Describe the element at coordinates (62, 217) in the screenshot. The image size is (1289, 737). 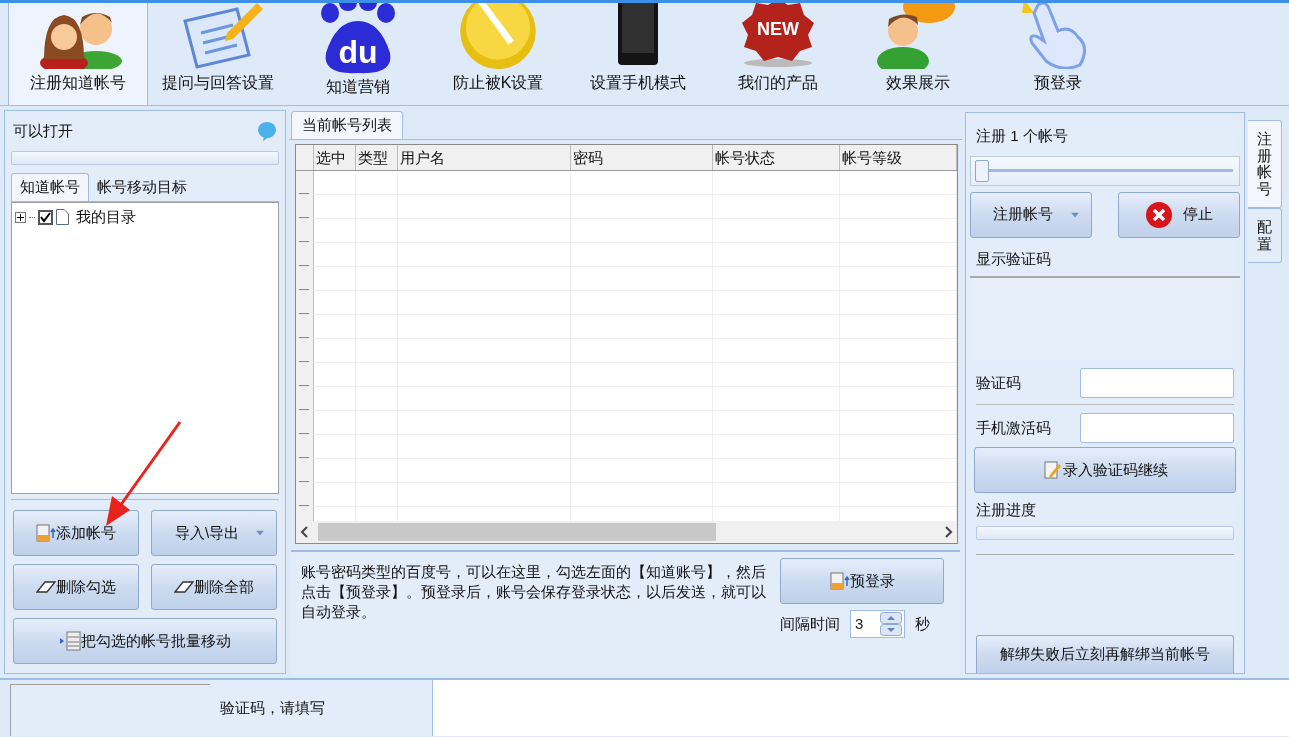
I see `document-icon` at that location.